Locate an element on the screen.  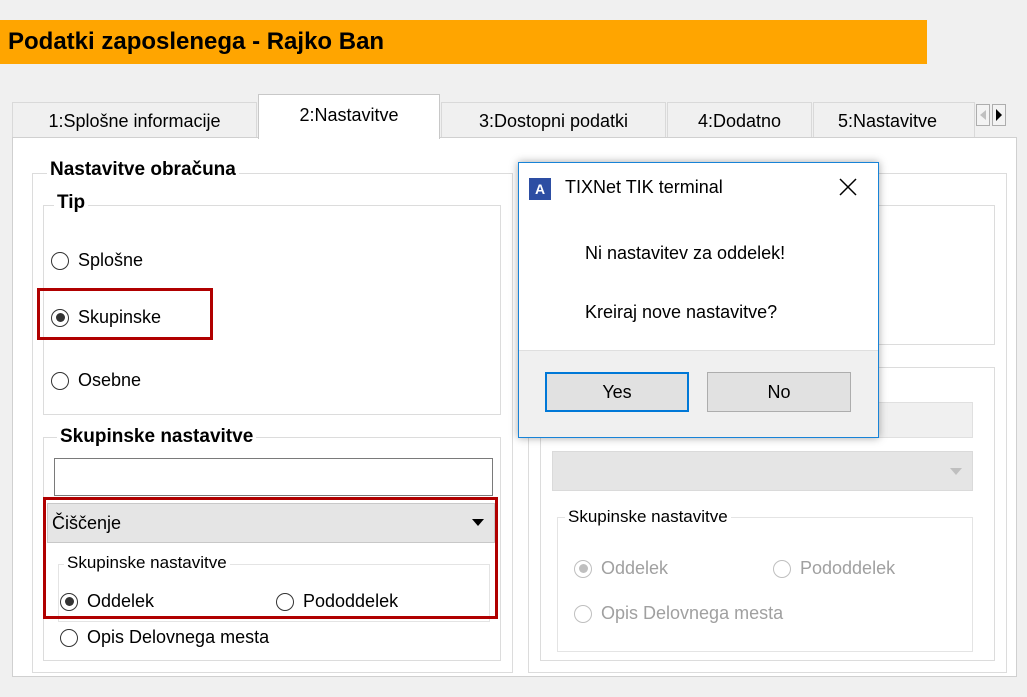
radio-personal: Osebne is located at coordinates (96, 380).